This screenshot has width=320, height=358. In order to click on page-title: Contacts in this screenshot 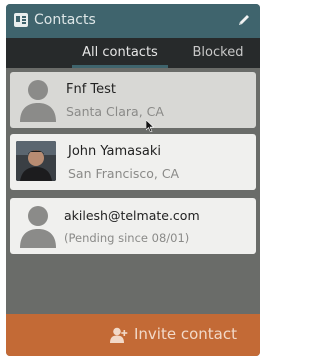, I will do `click(65, 20)`.